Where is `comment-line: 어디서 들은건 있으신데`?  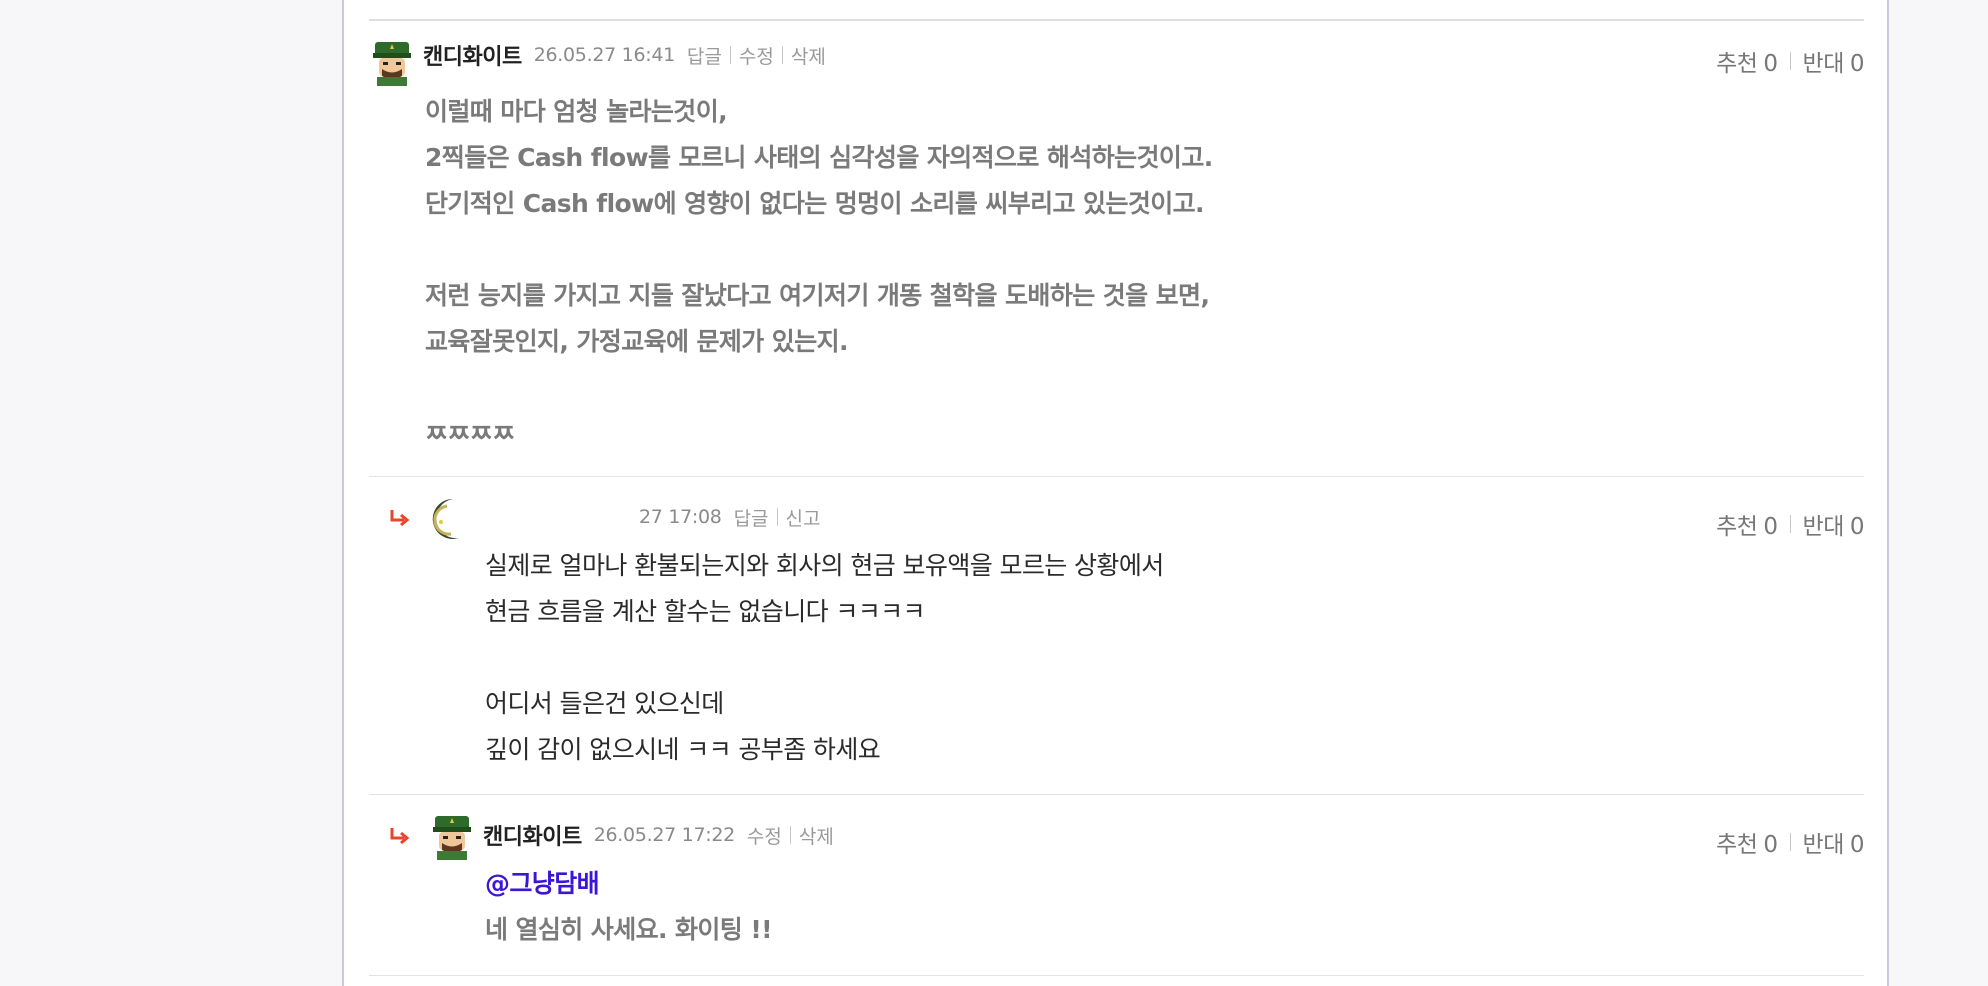 comment-line: 어디서 들은건 있으신데 is located at coordinates (604, 703).